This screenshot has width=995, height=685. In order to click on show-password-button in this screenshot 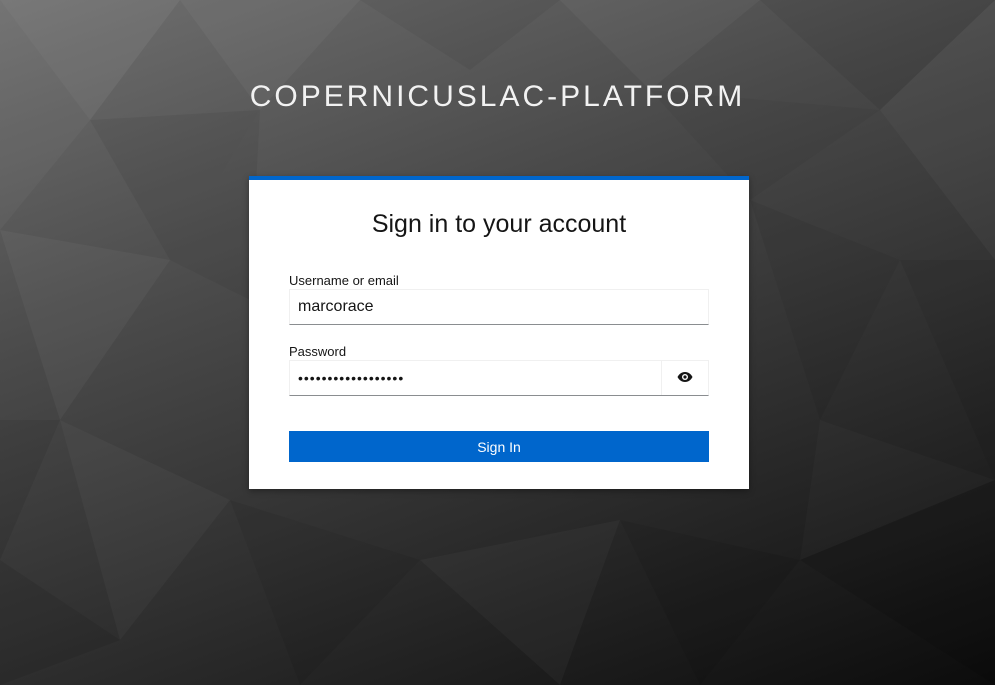, I will do `click(684, 378)`.